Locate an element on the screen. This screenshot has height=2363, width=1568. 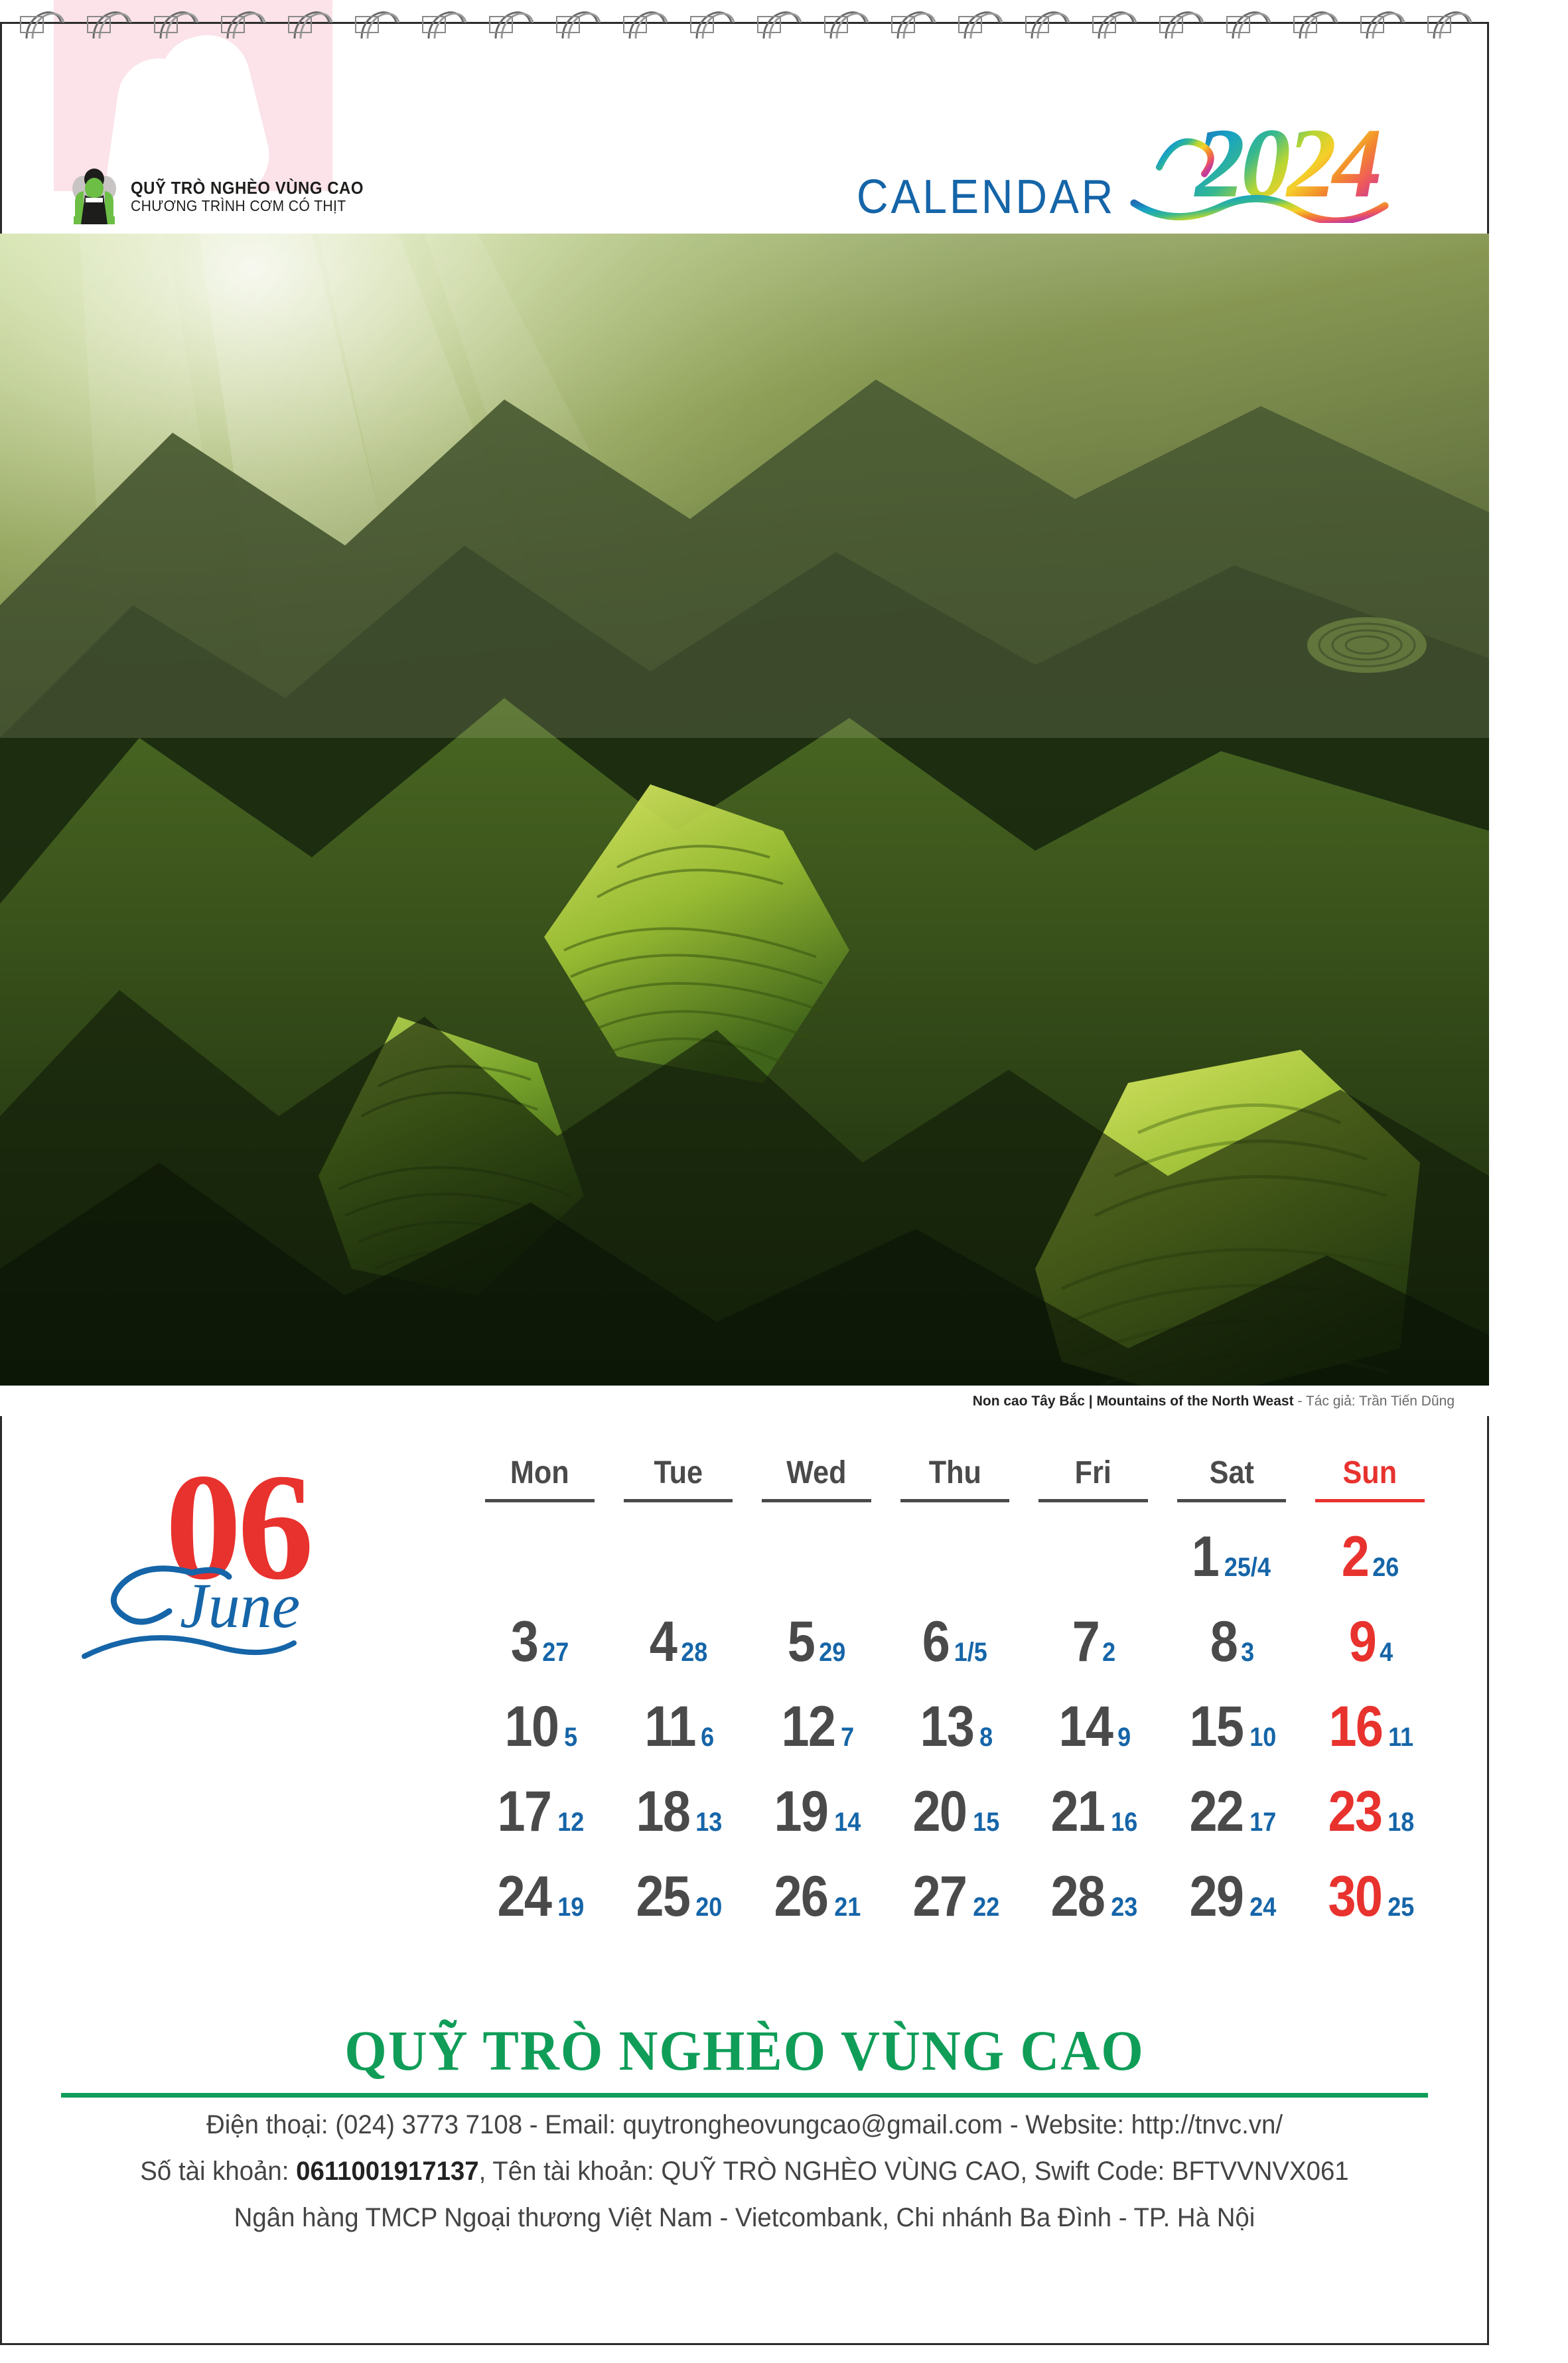
calendar-week-row: 10 5 11 6 12 7 13 8 14 9 15 10 16 11 is located at coordinates (954, 1740).